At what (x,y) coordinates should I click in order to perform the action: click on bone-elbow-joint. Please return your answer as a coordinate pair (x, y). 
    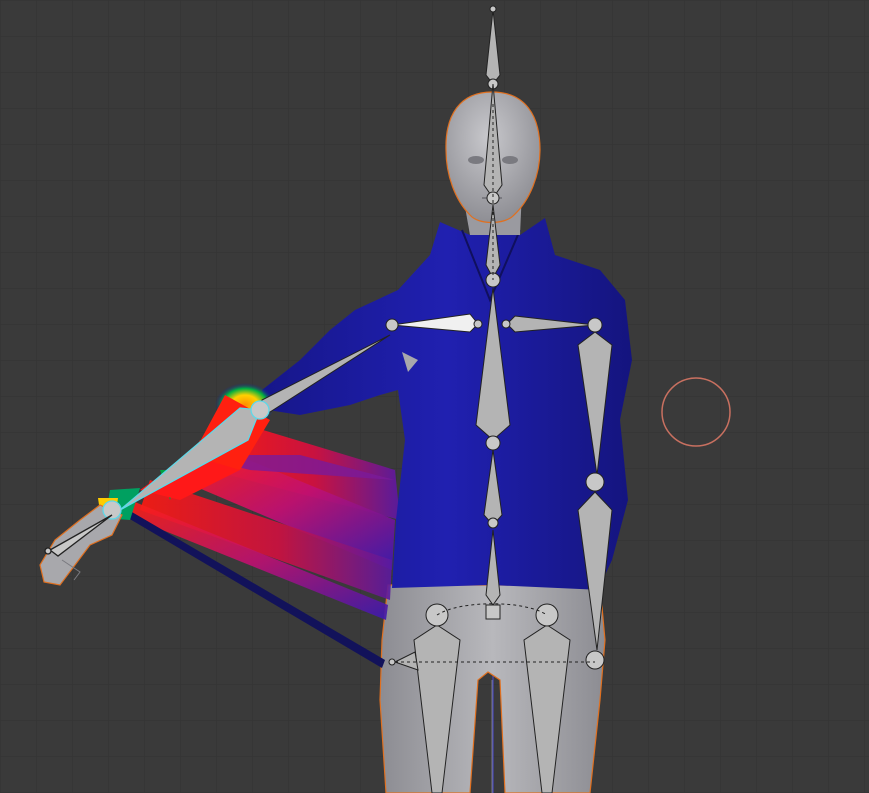
    Looking at the image, I should click on (260, 410).